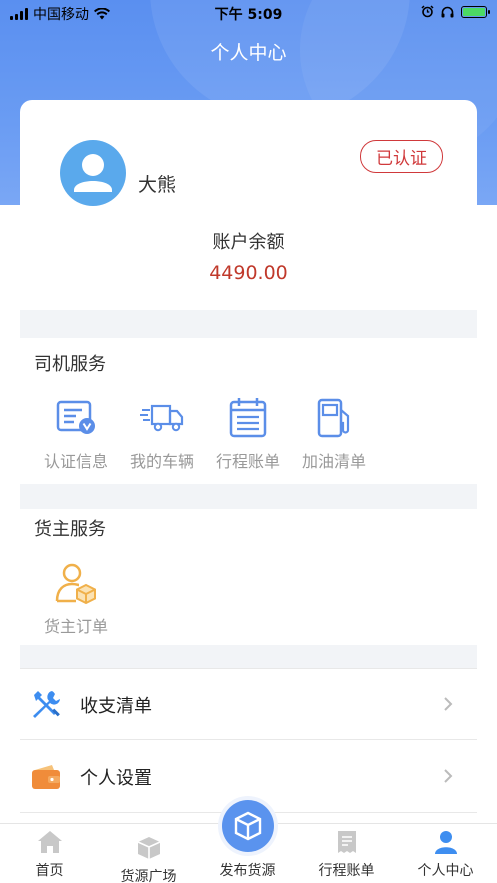 This screenshot has height=883, width=497. I want to click on service-item-my-vehicles: 我的车辆, so click(162, 434).